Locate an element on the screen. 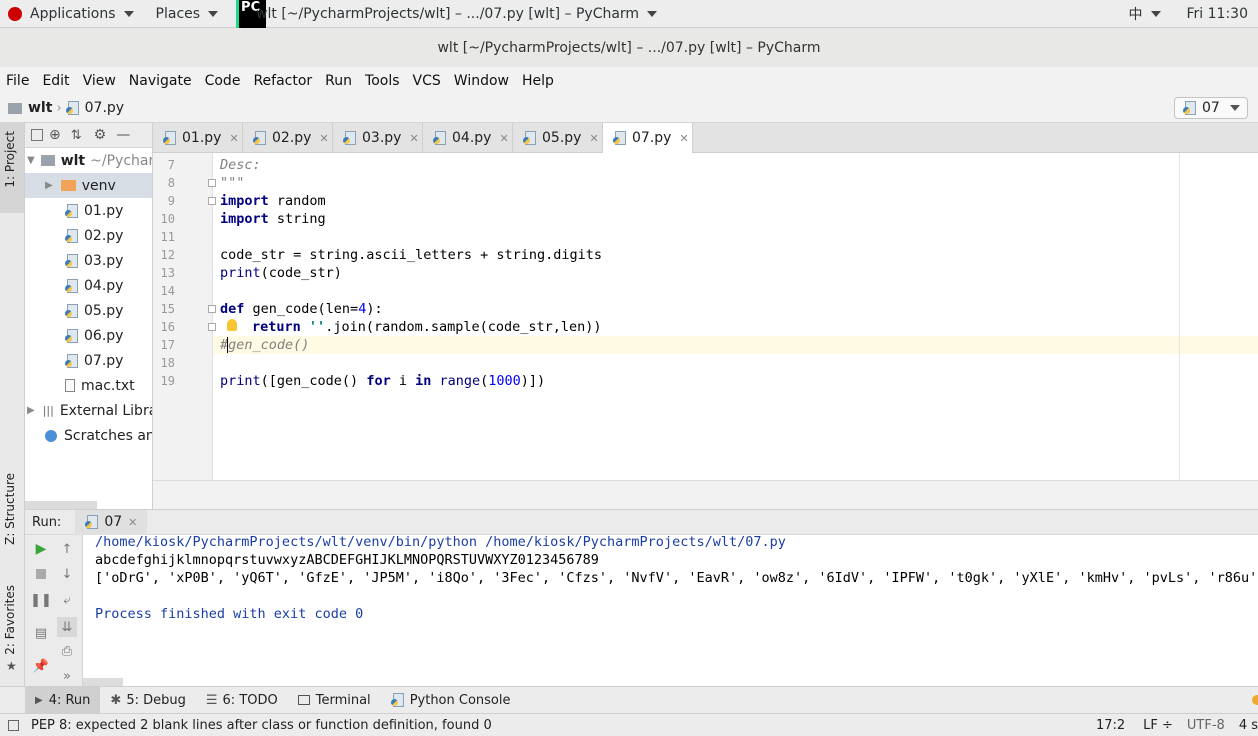 Image resolution: width=1258 pixels, height=736 pixels. run-config-selector: 07 is located at coordinates (1211, 108).